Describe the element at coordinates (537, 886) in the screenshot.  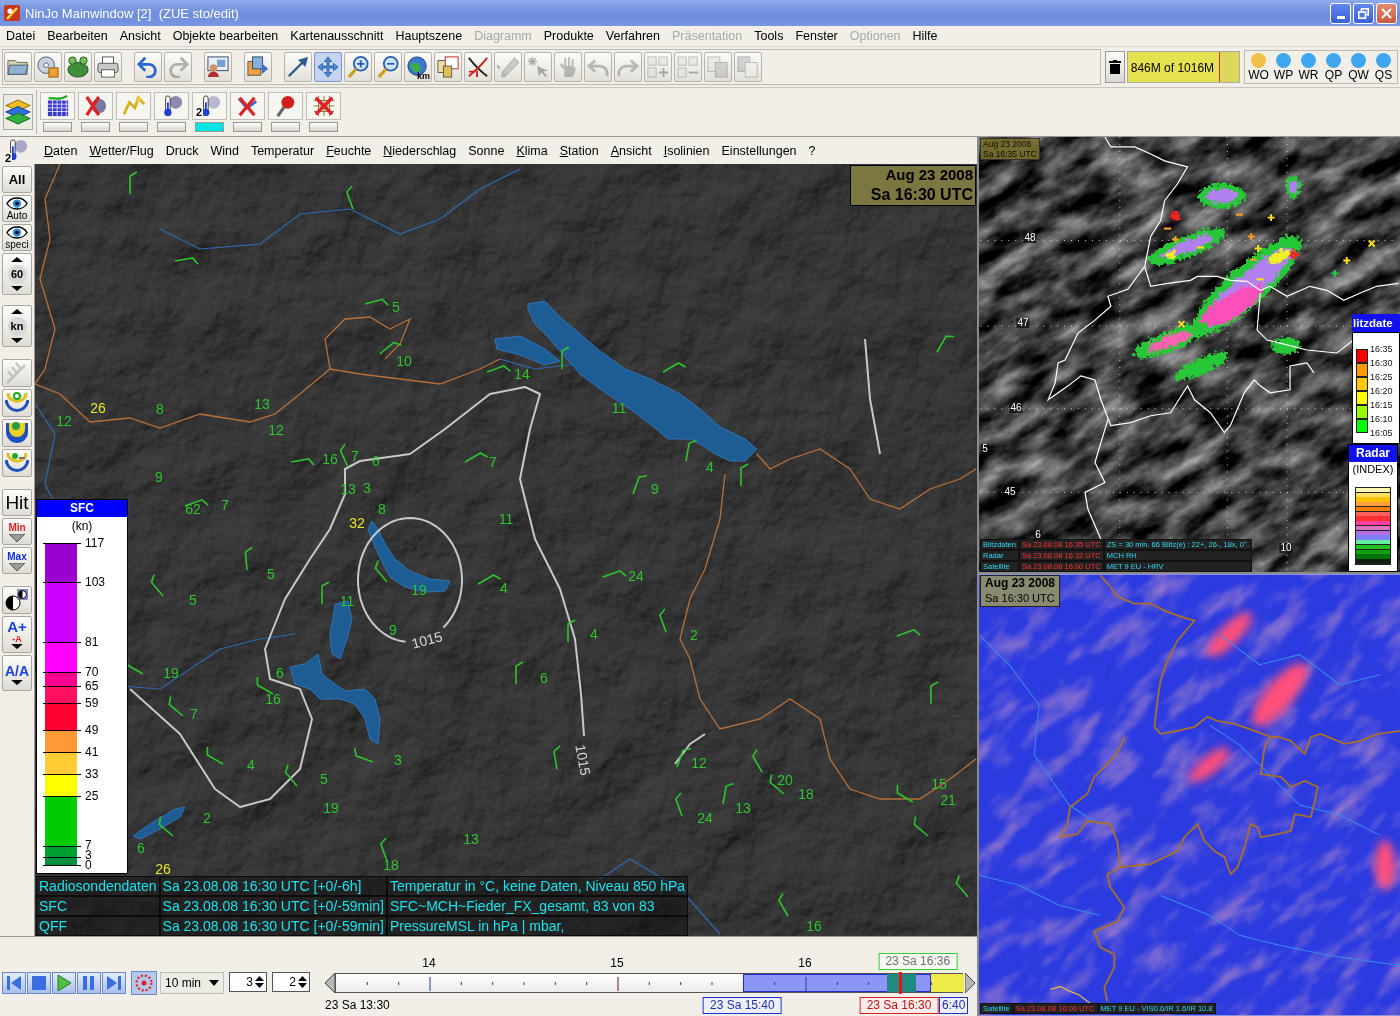
I see `info-cell: Temperatur in °C, keine Daten, Niveau 850 hPa` at that location.